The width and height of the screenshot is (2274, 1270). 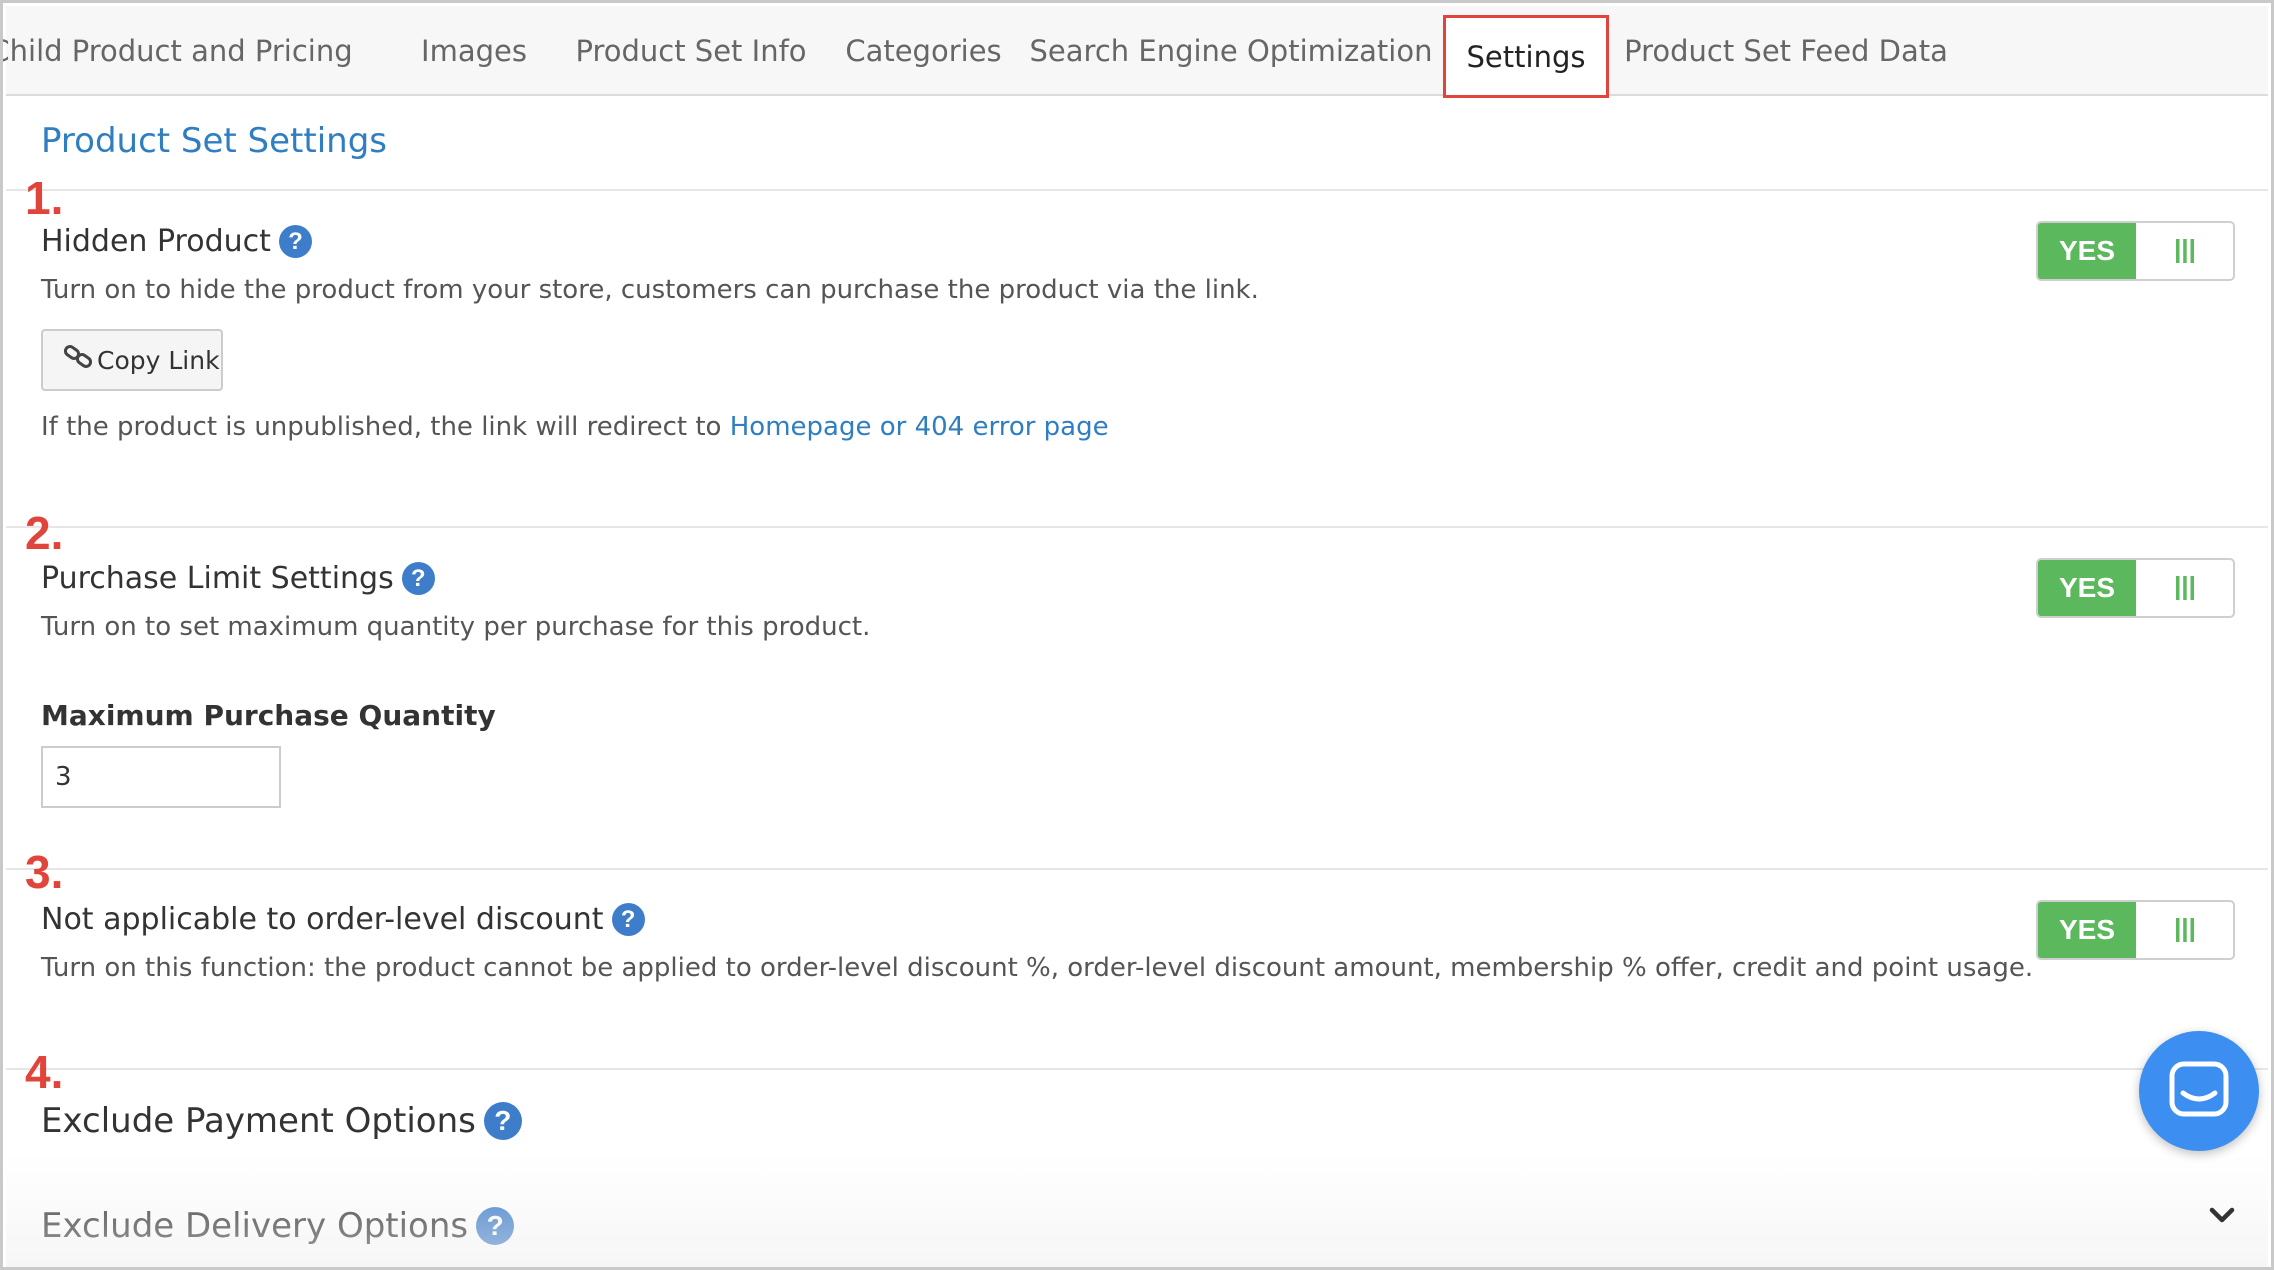 What do you see at coordinates (156, 241) in the screenshot?
I see `hidden-product-title: Hidden Product` at bounding box center [156, 241].